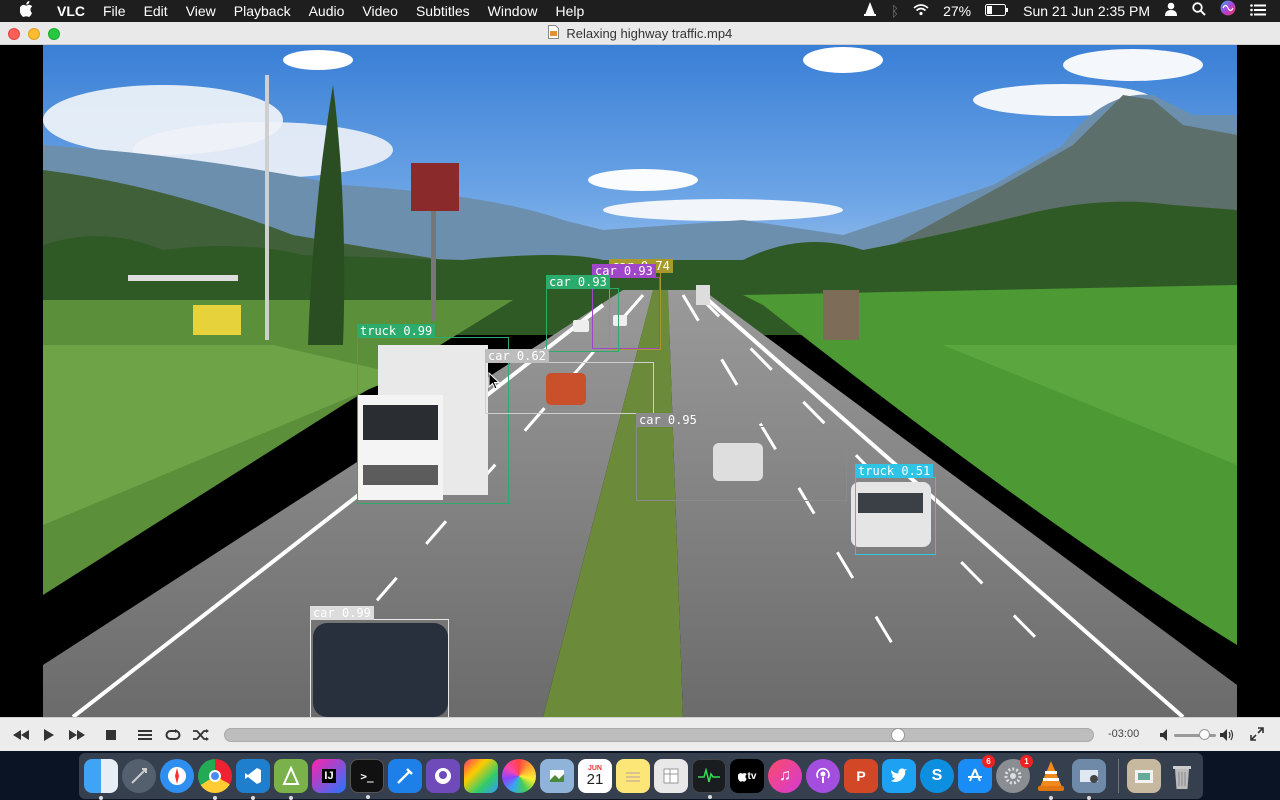 The width and height of the screenshot is (1280, 800). Describe the element at coordinates (379, 661) in the screenshot. I see `detection-box: car 0.99` at that location.